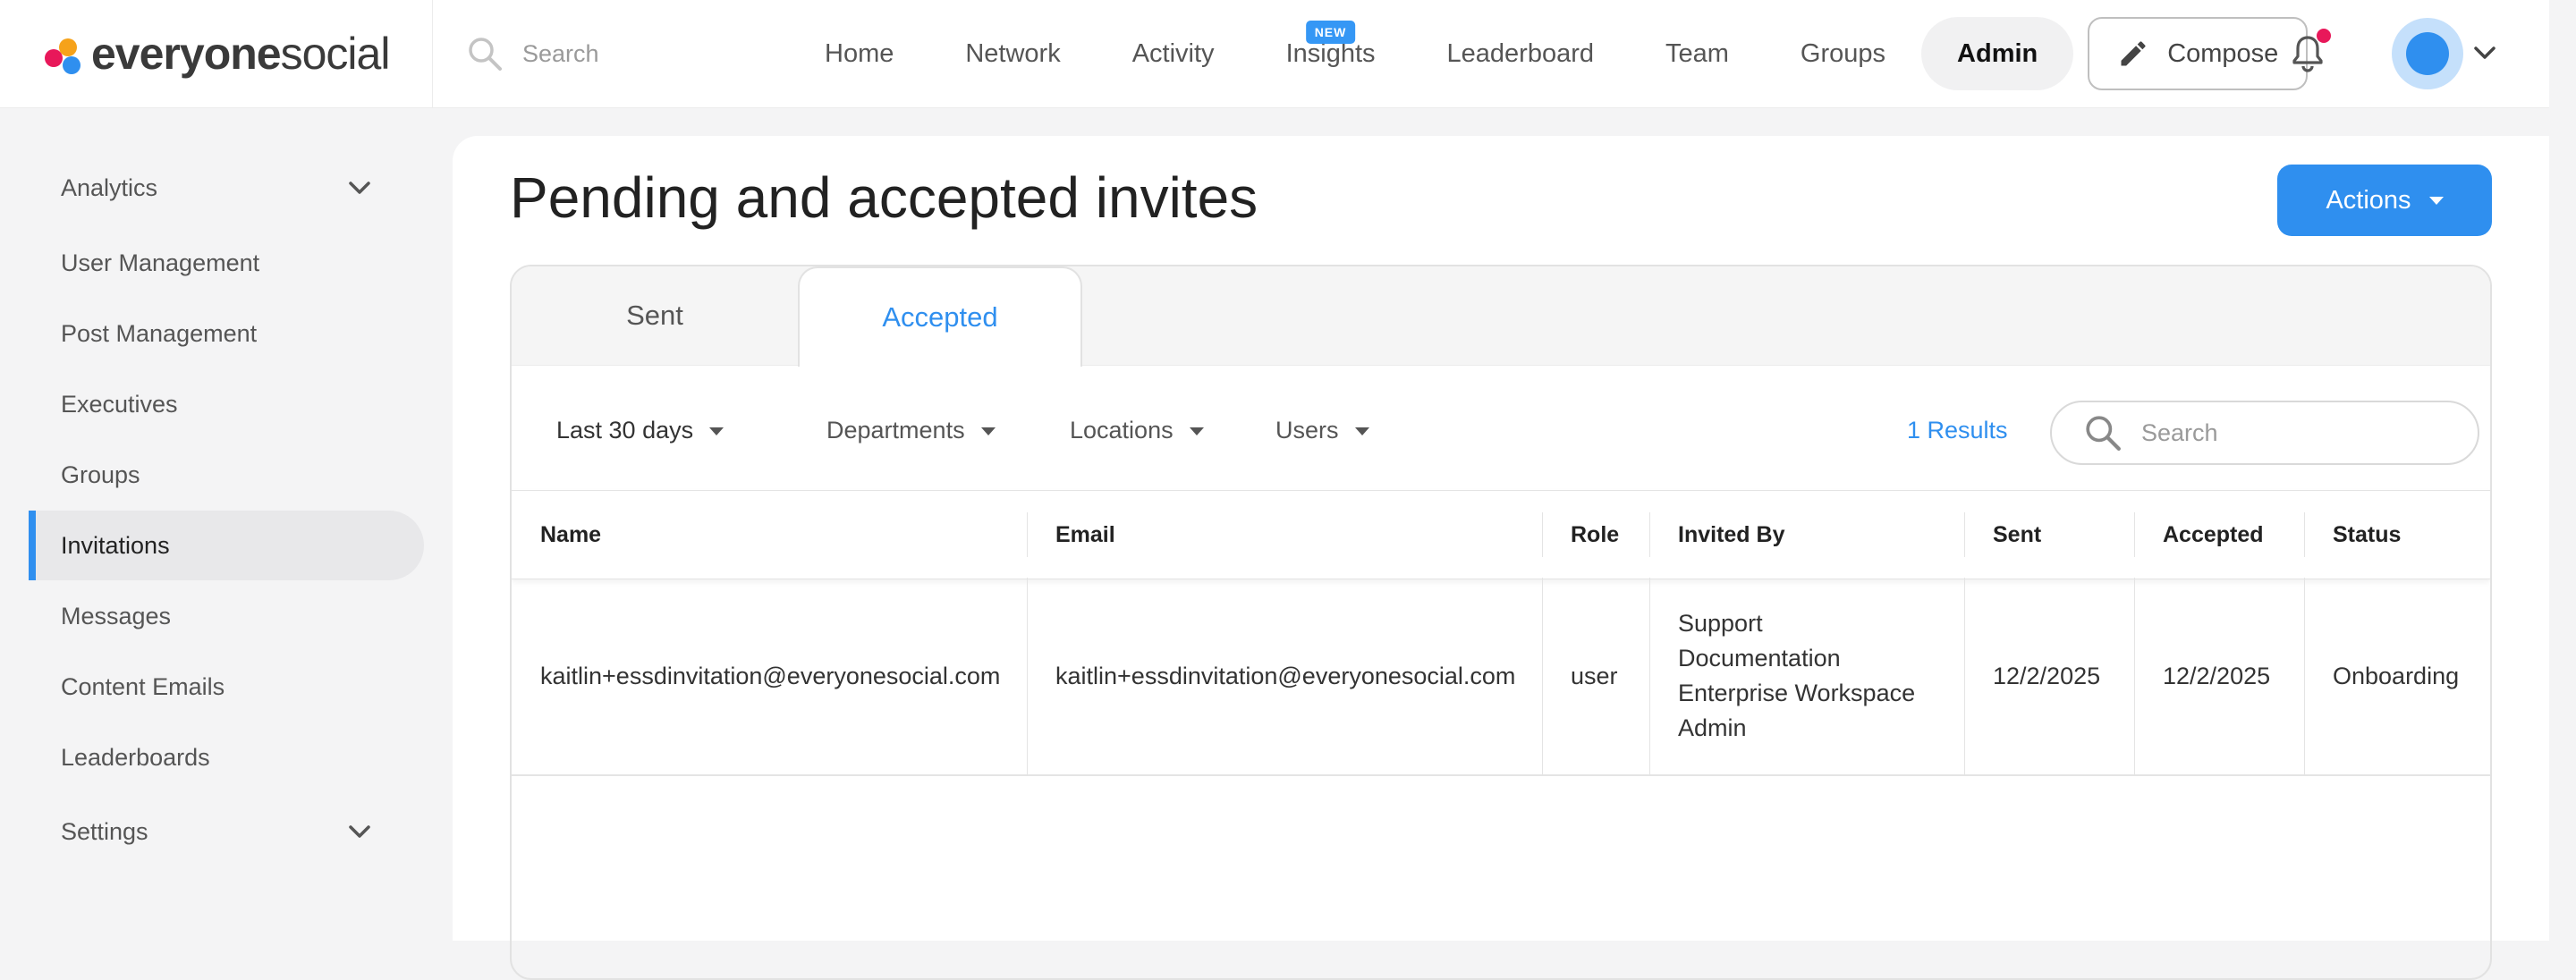 The height and width of the screenshot is (980, 2576). I want to click on column-header-accepted: Accepted, so click(2219, 535).